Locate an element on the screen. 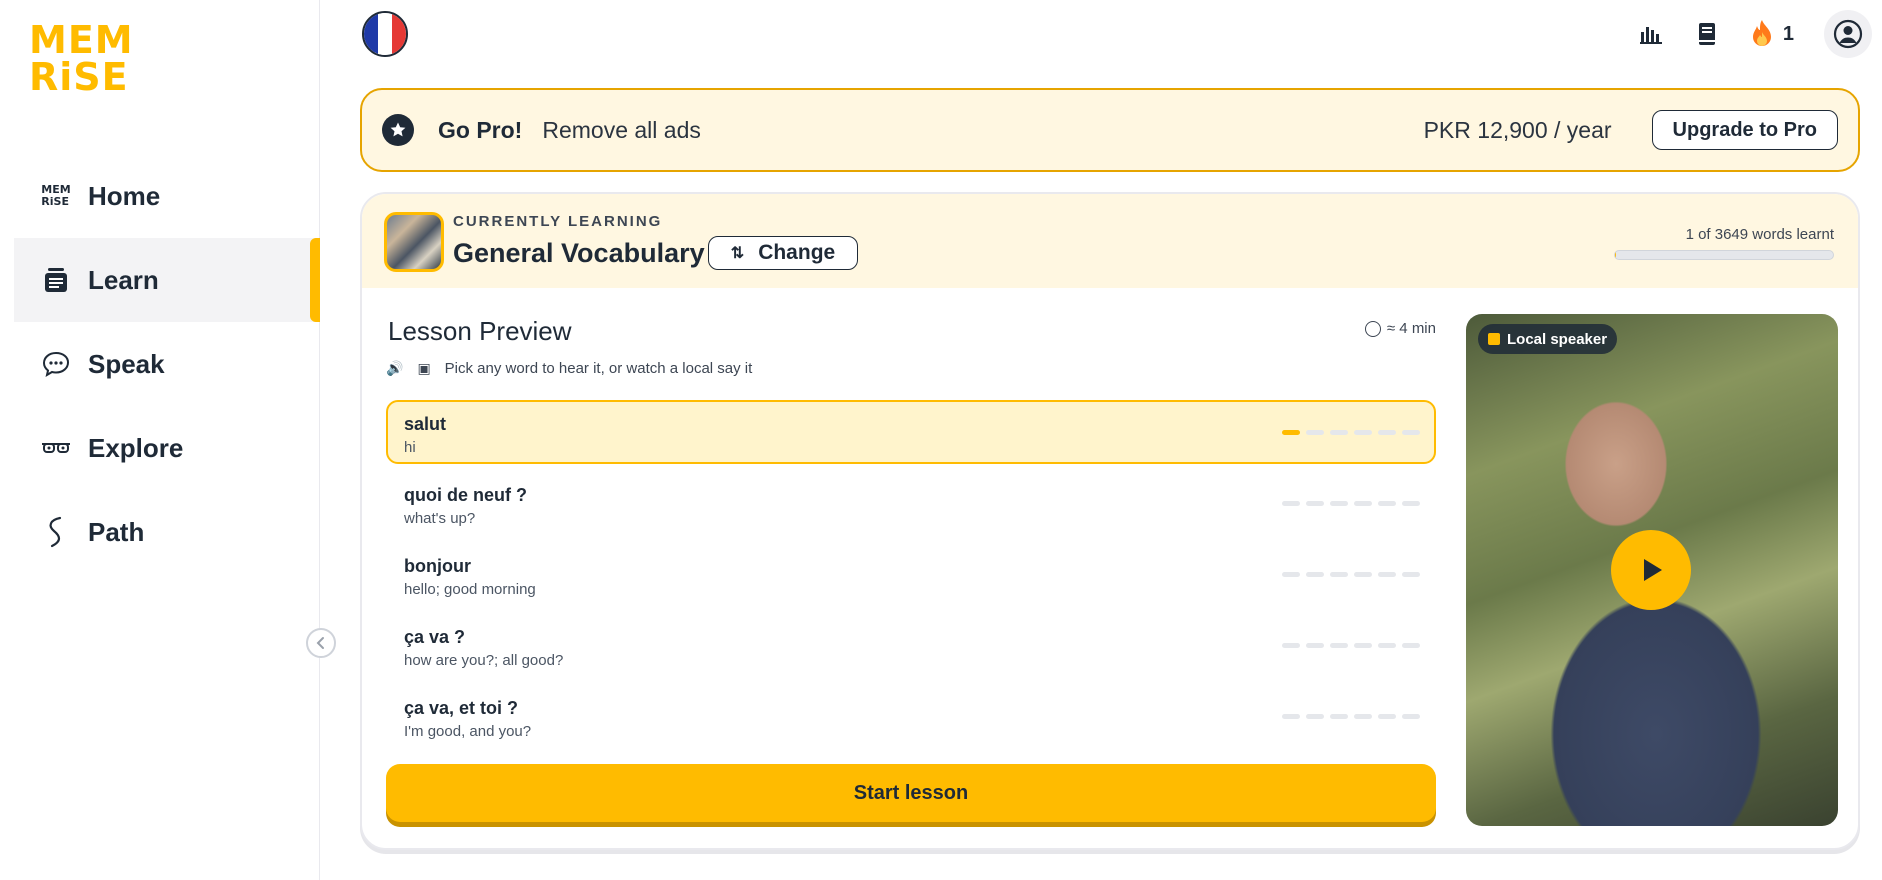 The width and height of the screenshot is (1882, 880). fire-icon is located at coordinates (1761, 33).